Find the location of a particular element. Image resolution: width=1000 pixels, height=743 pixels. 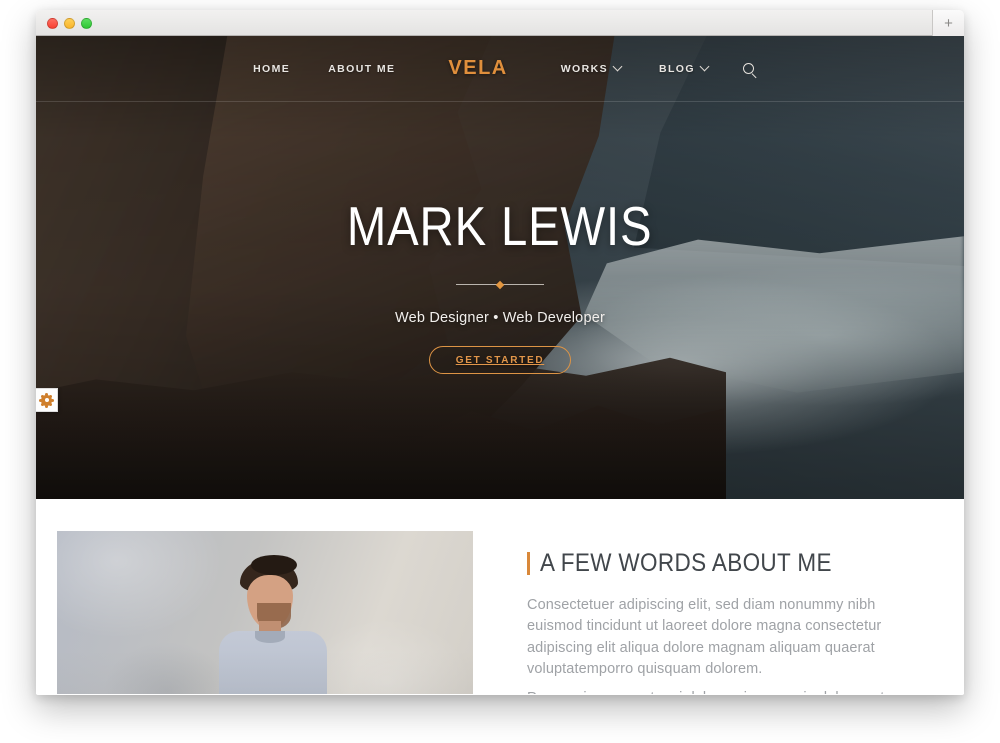

style-switcher-toggle is located at coordinates (47, 400).